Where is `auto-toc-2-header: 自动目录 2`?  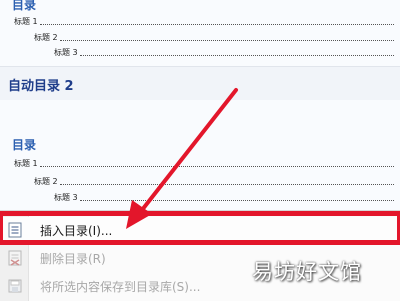 auto-toc-2-header: 自动目录 2 is located at coordinates (41, 86).